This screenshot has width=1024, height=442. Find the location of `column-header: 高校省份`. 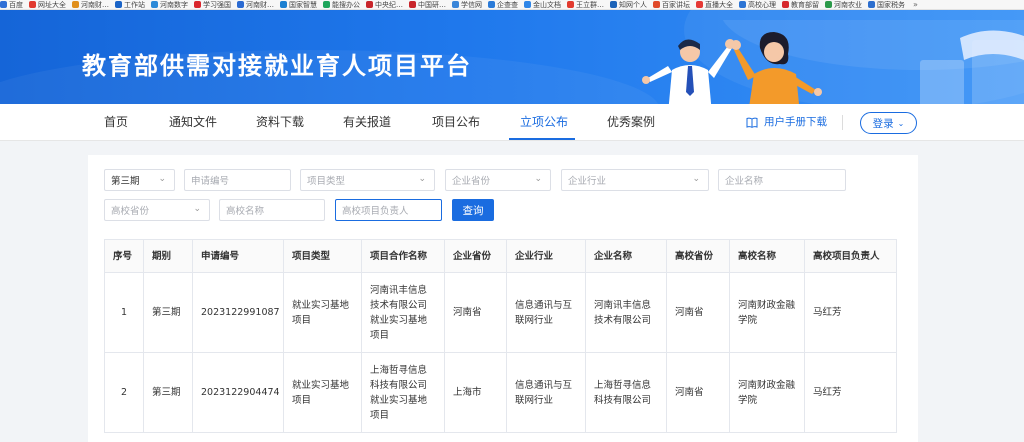

column-header: 高校省份 is located at coordinates (698, 256).